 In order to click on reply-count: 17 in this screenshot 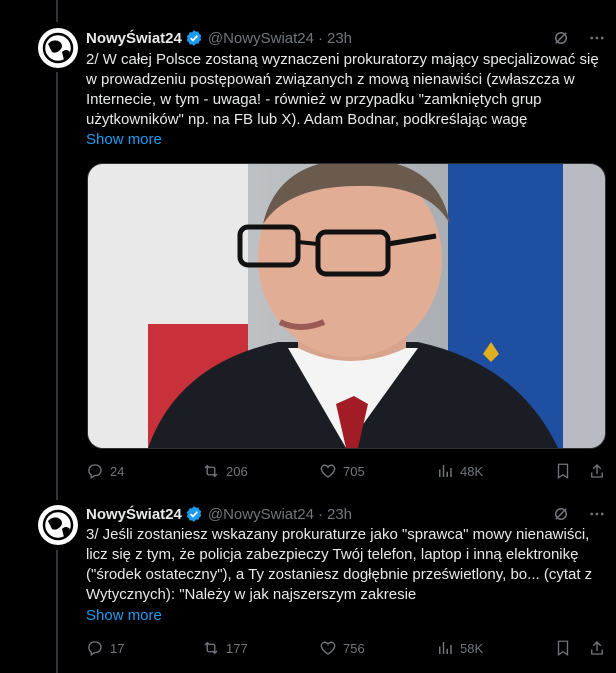, I will do `click(117, 648)`.